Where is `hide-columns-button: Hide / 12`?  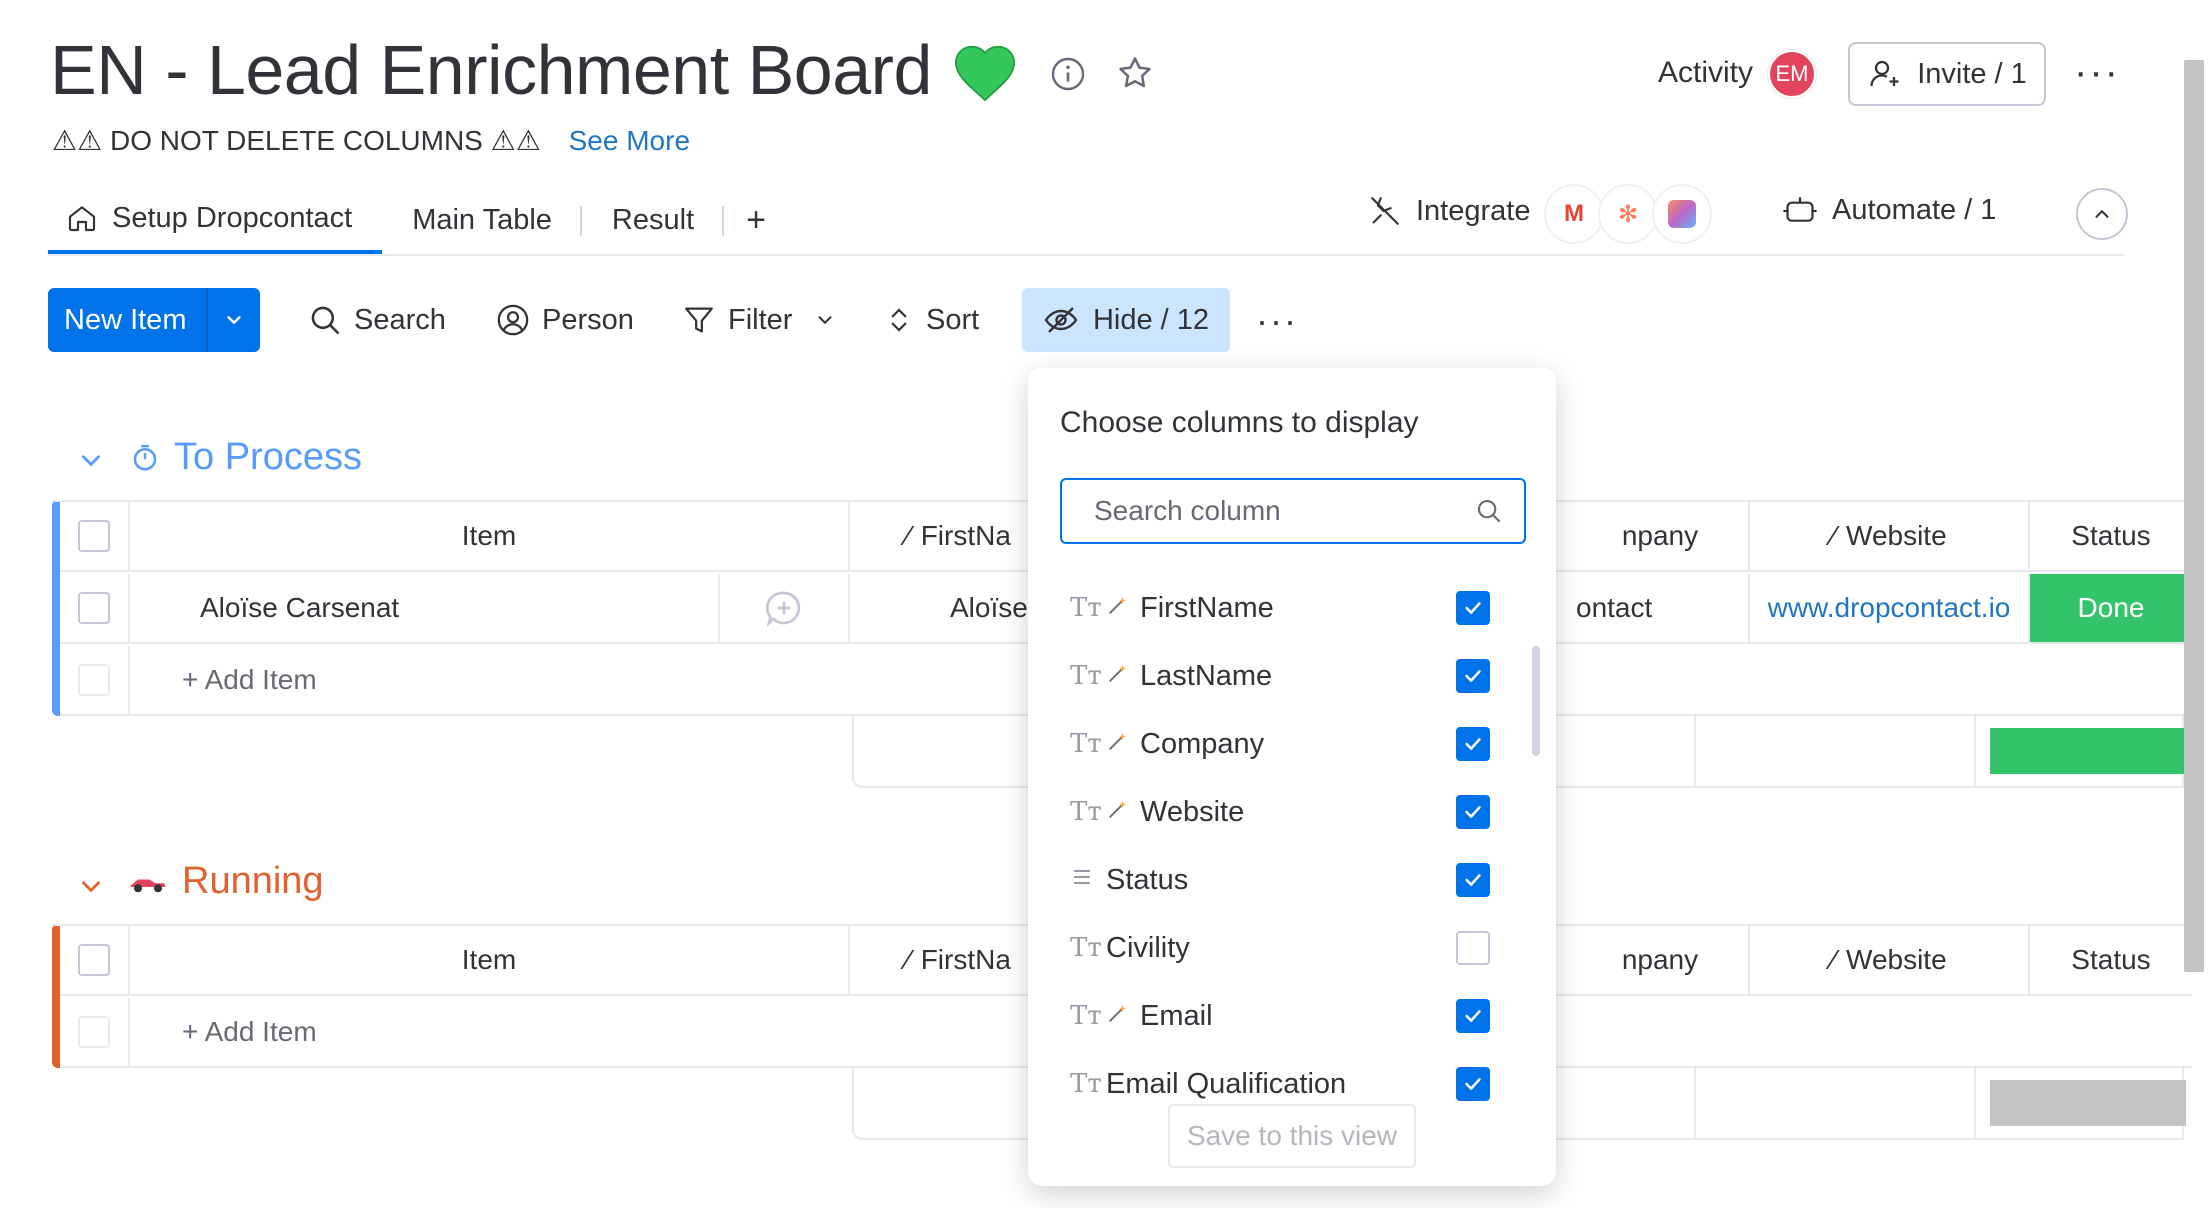
hide-columns-button: Hide / 12 is located at coordinates (1126, 320).